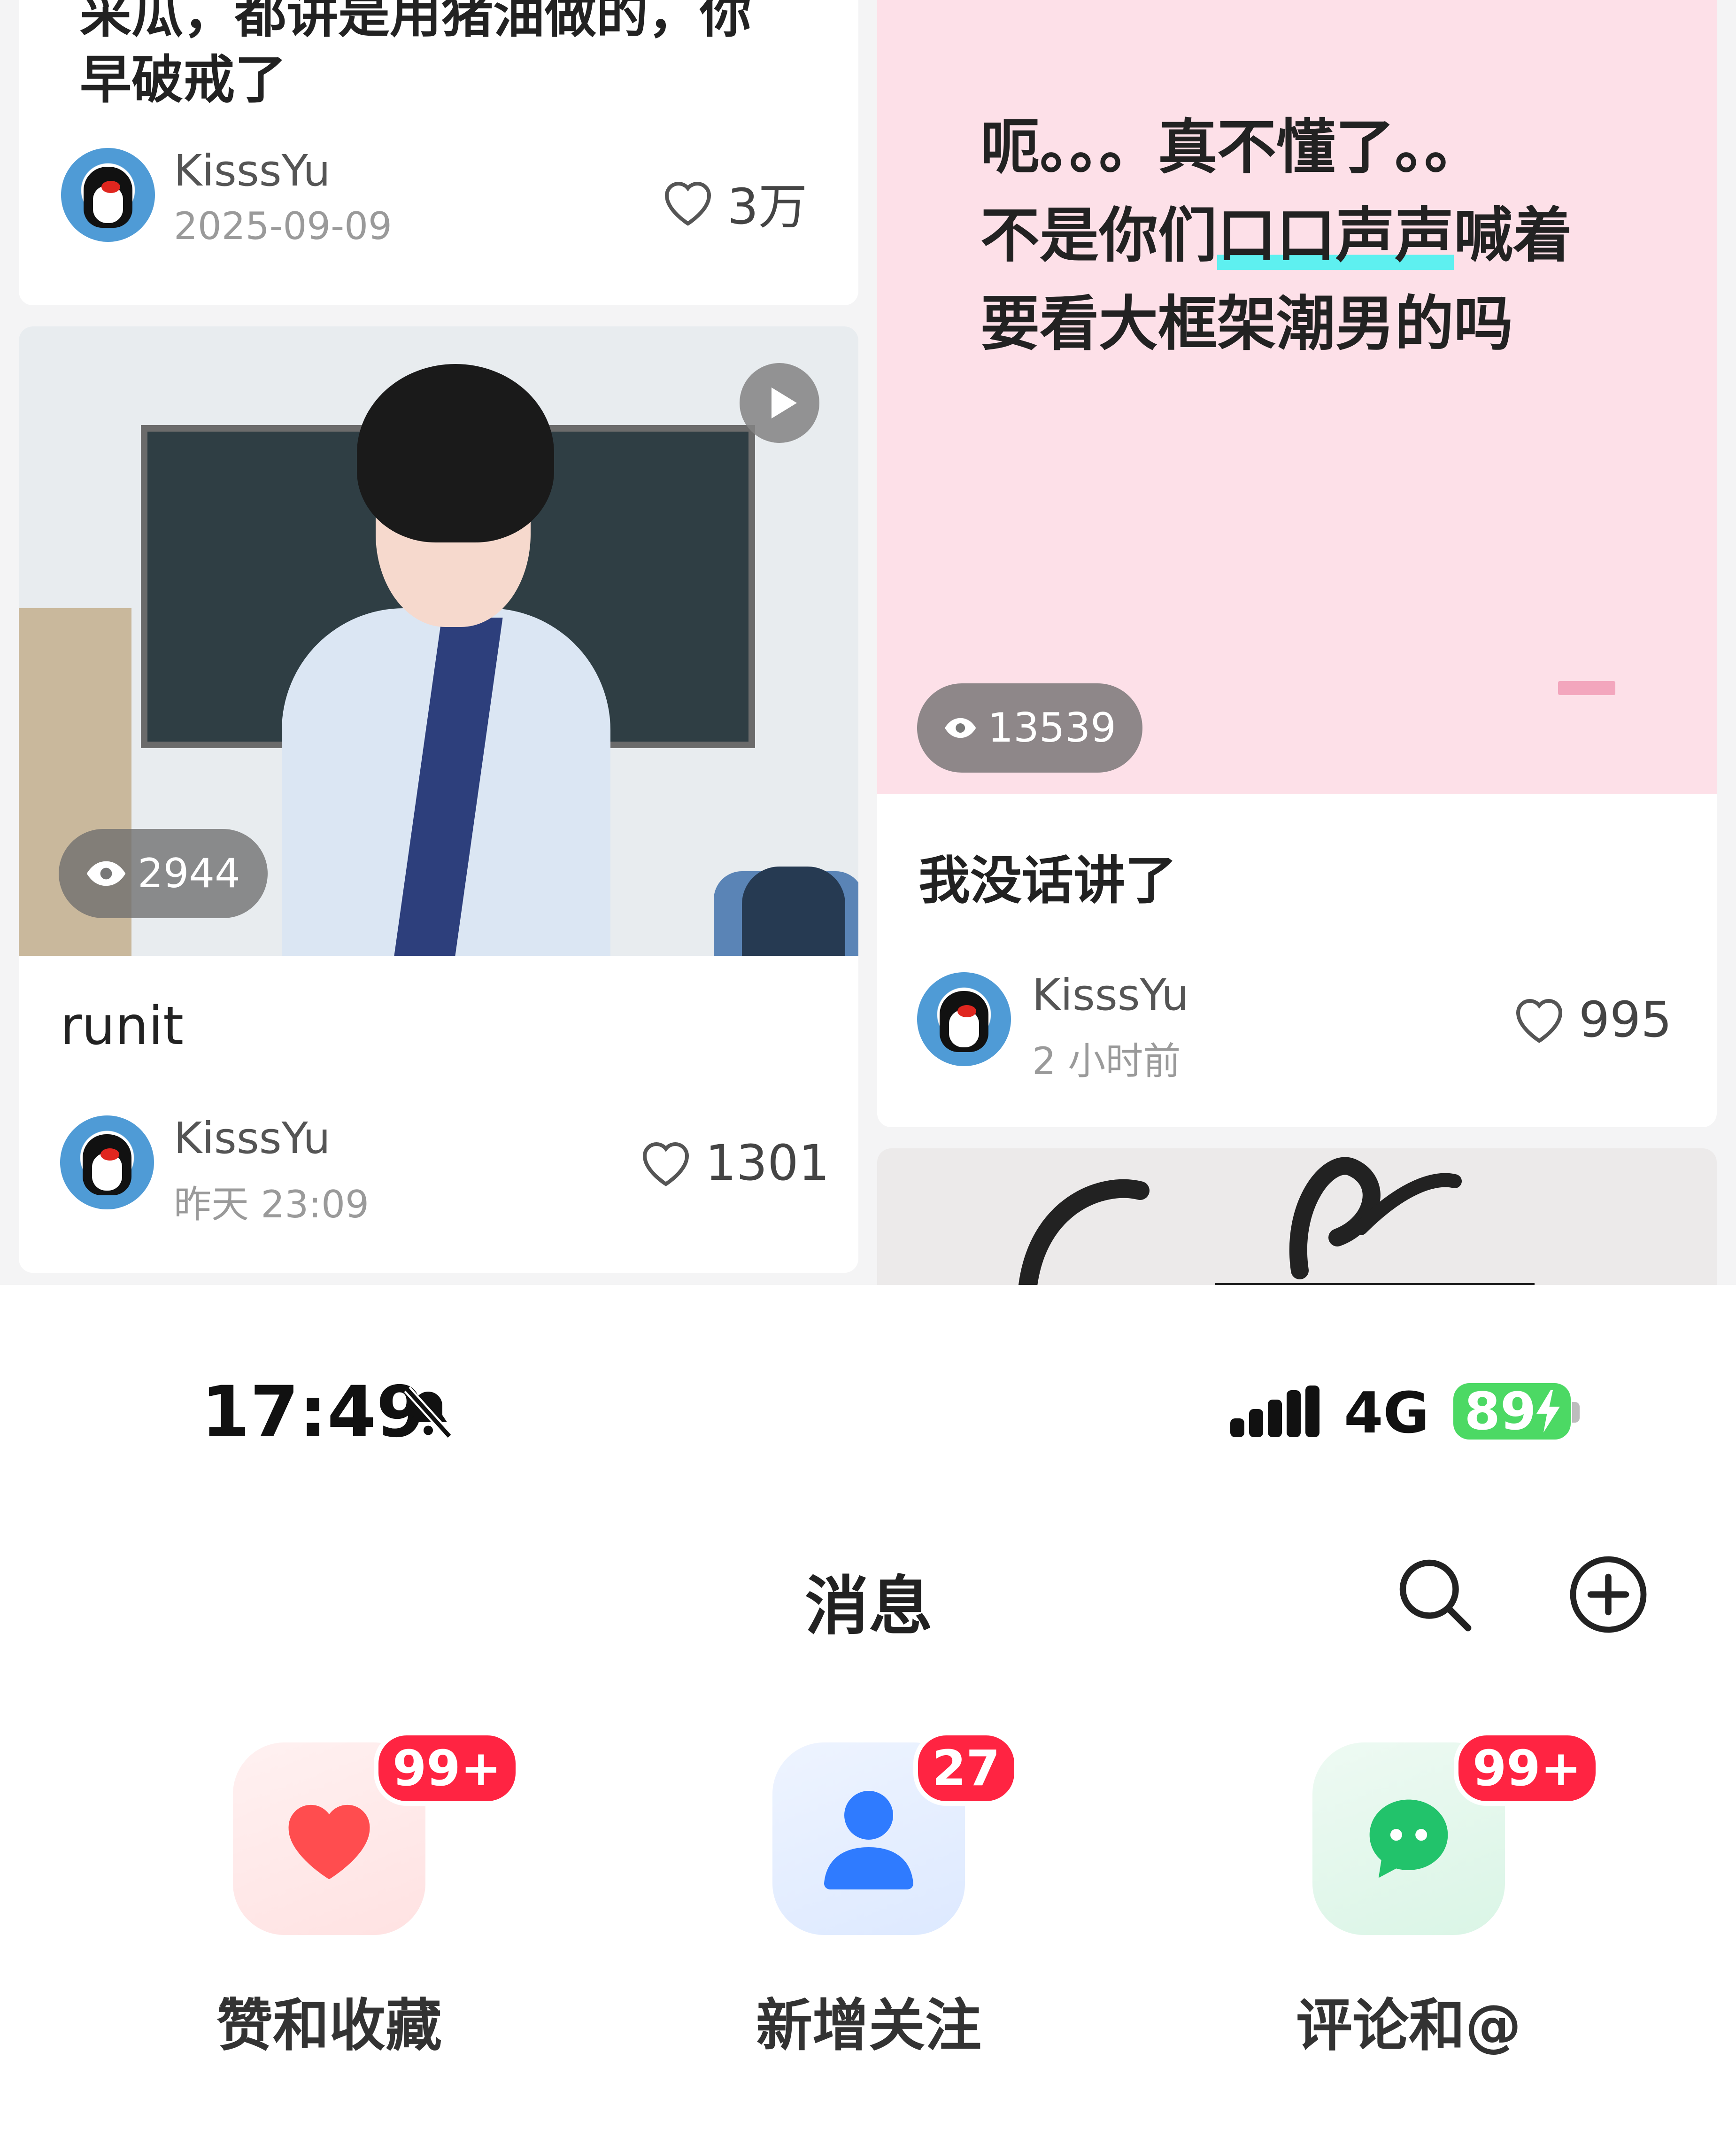 This screenshot has height=2152, width=1736. I want to click on like-count: 1301, so click(767, 1163).